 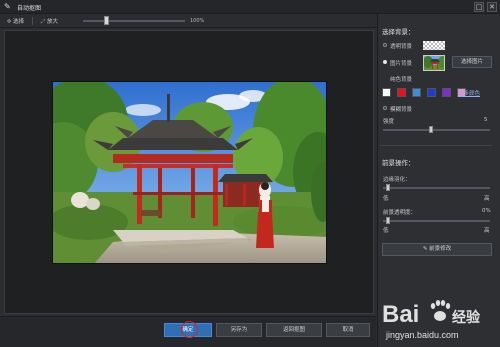 What do you see at coordinates (9, 22) in the screenshot?
I see `move-icon: ✥` at bounding box center [9, 22].